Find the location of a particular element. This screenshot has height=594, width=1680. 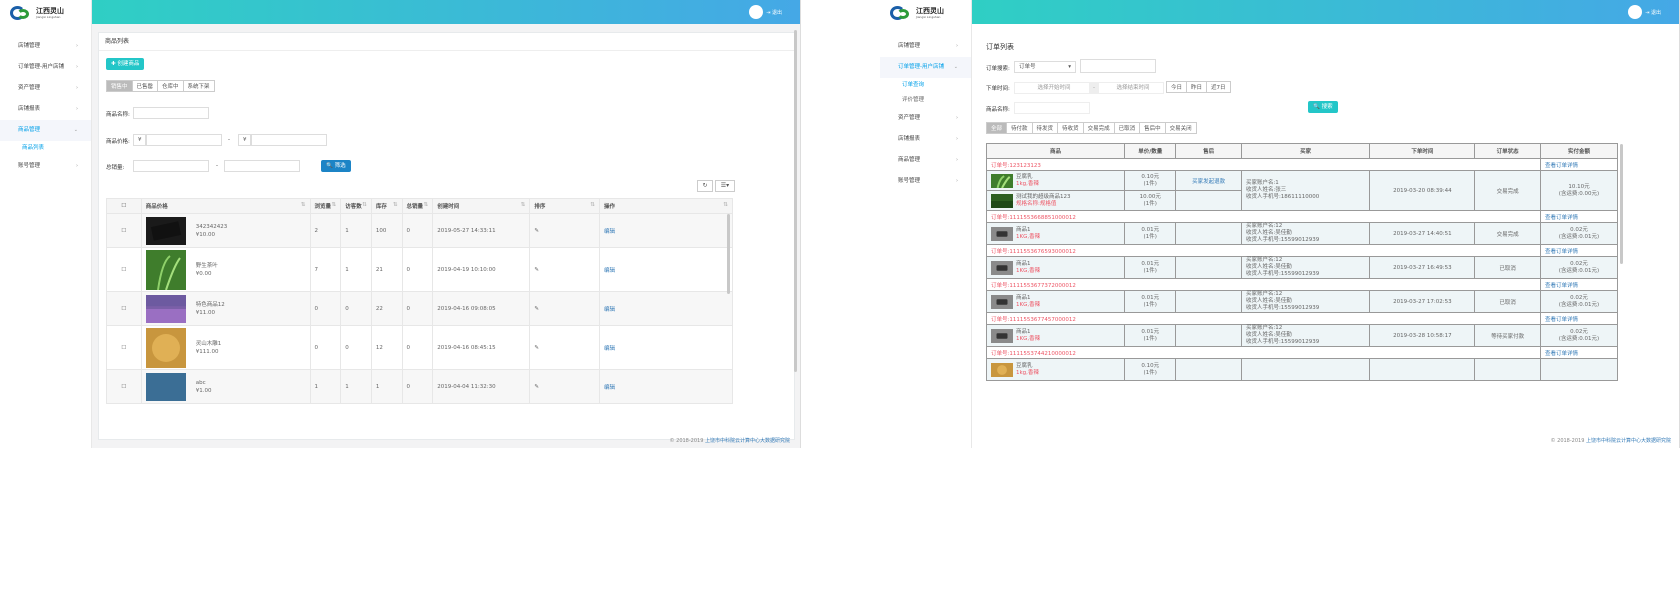

max-price-input is located at coordinates (289, 140).